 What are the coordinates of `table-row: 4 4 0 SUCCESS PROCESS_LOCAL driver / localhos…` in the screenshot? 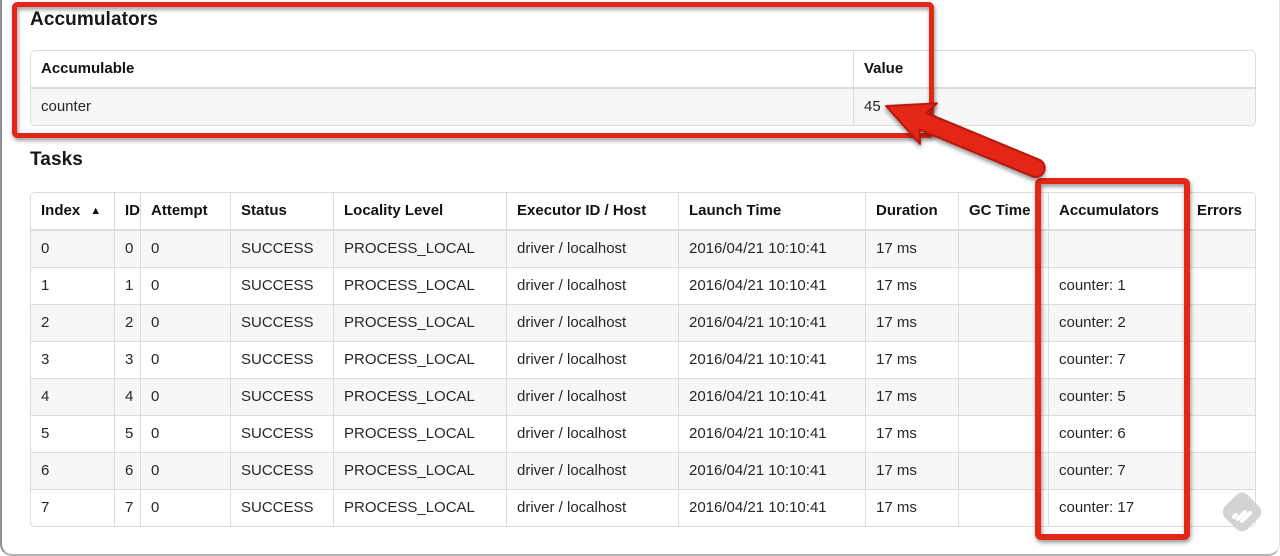 It's located at (643, 396).